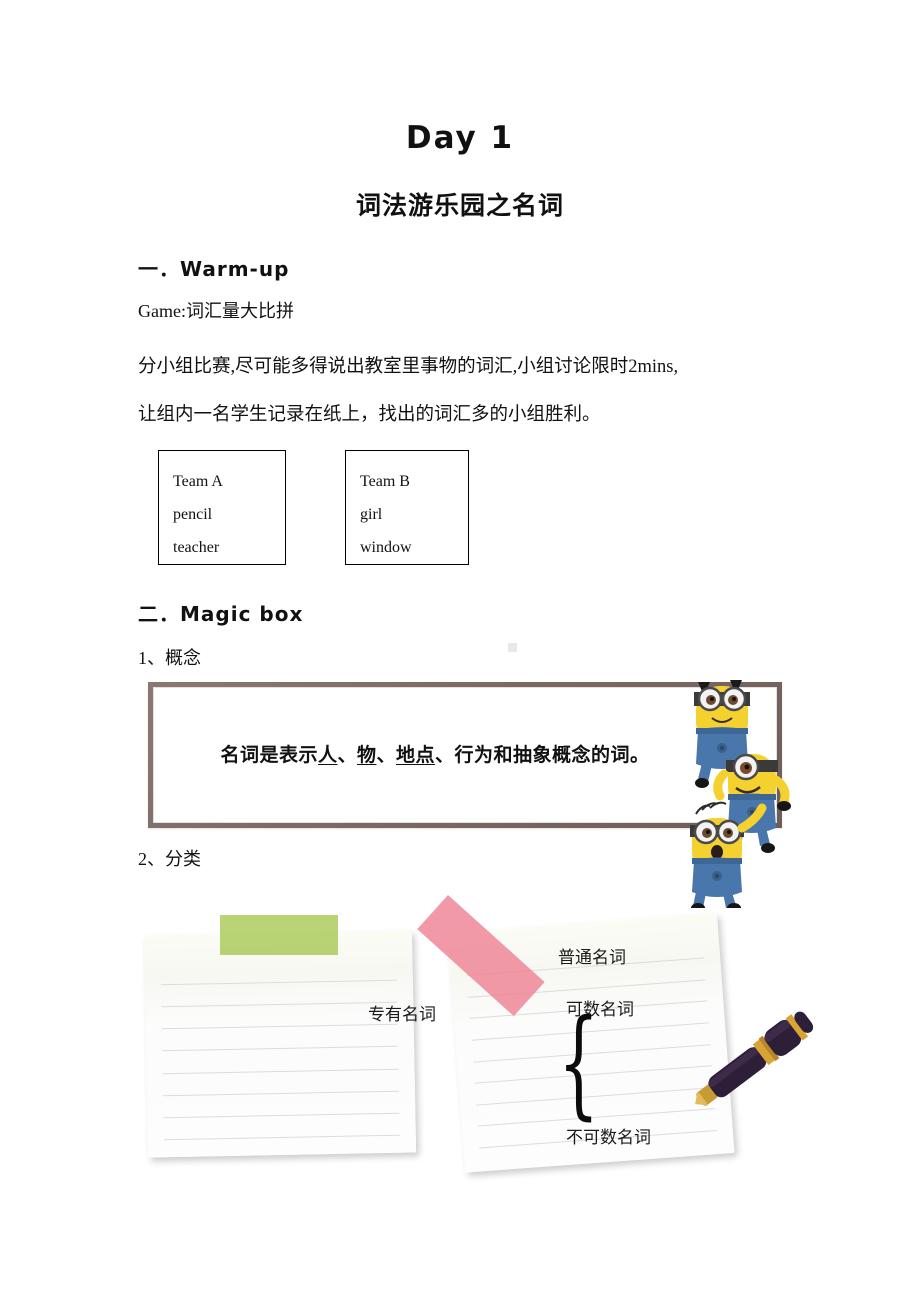 The height and width of the screenshot is (1302, 920). What do you see at coordinates (512, 647) in the screenshot?
I see `faint-artifact-mark` at bounding box center [512, 647].